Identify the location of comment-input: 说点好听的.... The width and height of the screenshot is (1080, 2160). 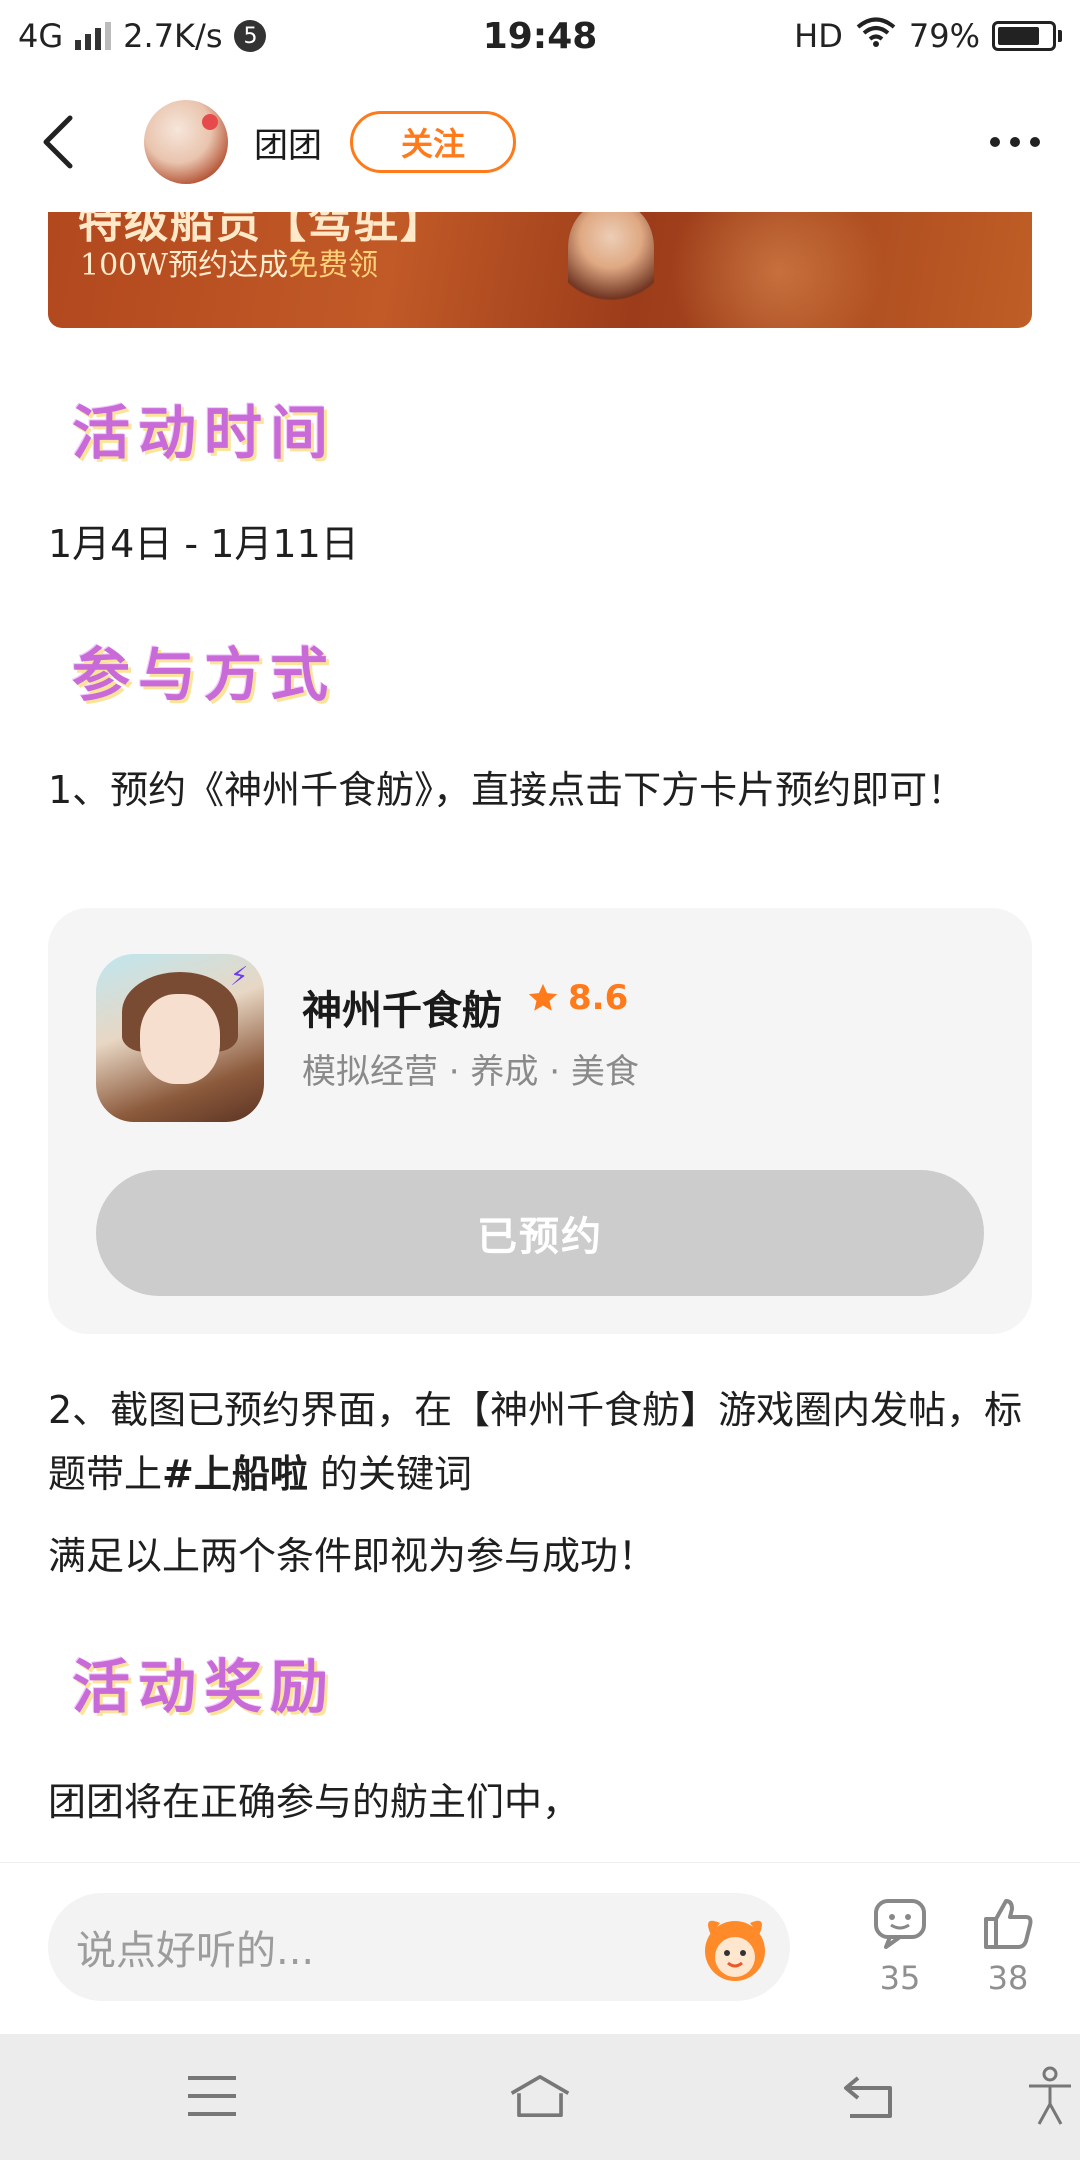
(419, 1947).